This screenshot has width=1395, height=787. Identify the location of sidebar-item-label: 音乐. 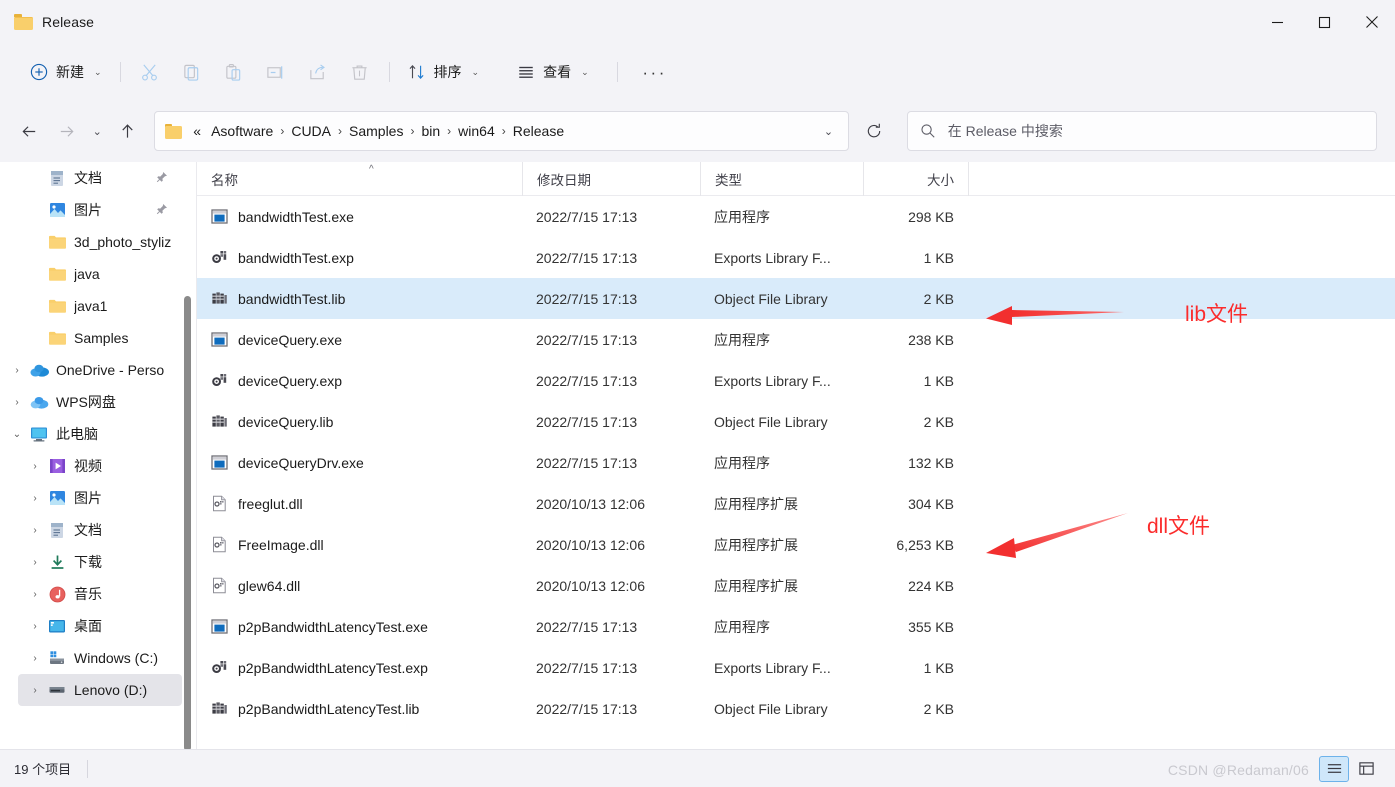
(88, 594).